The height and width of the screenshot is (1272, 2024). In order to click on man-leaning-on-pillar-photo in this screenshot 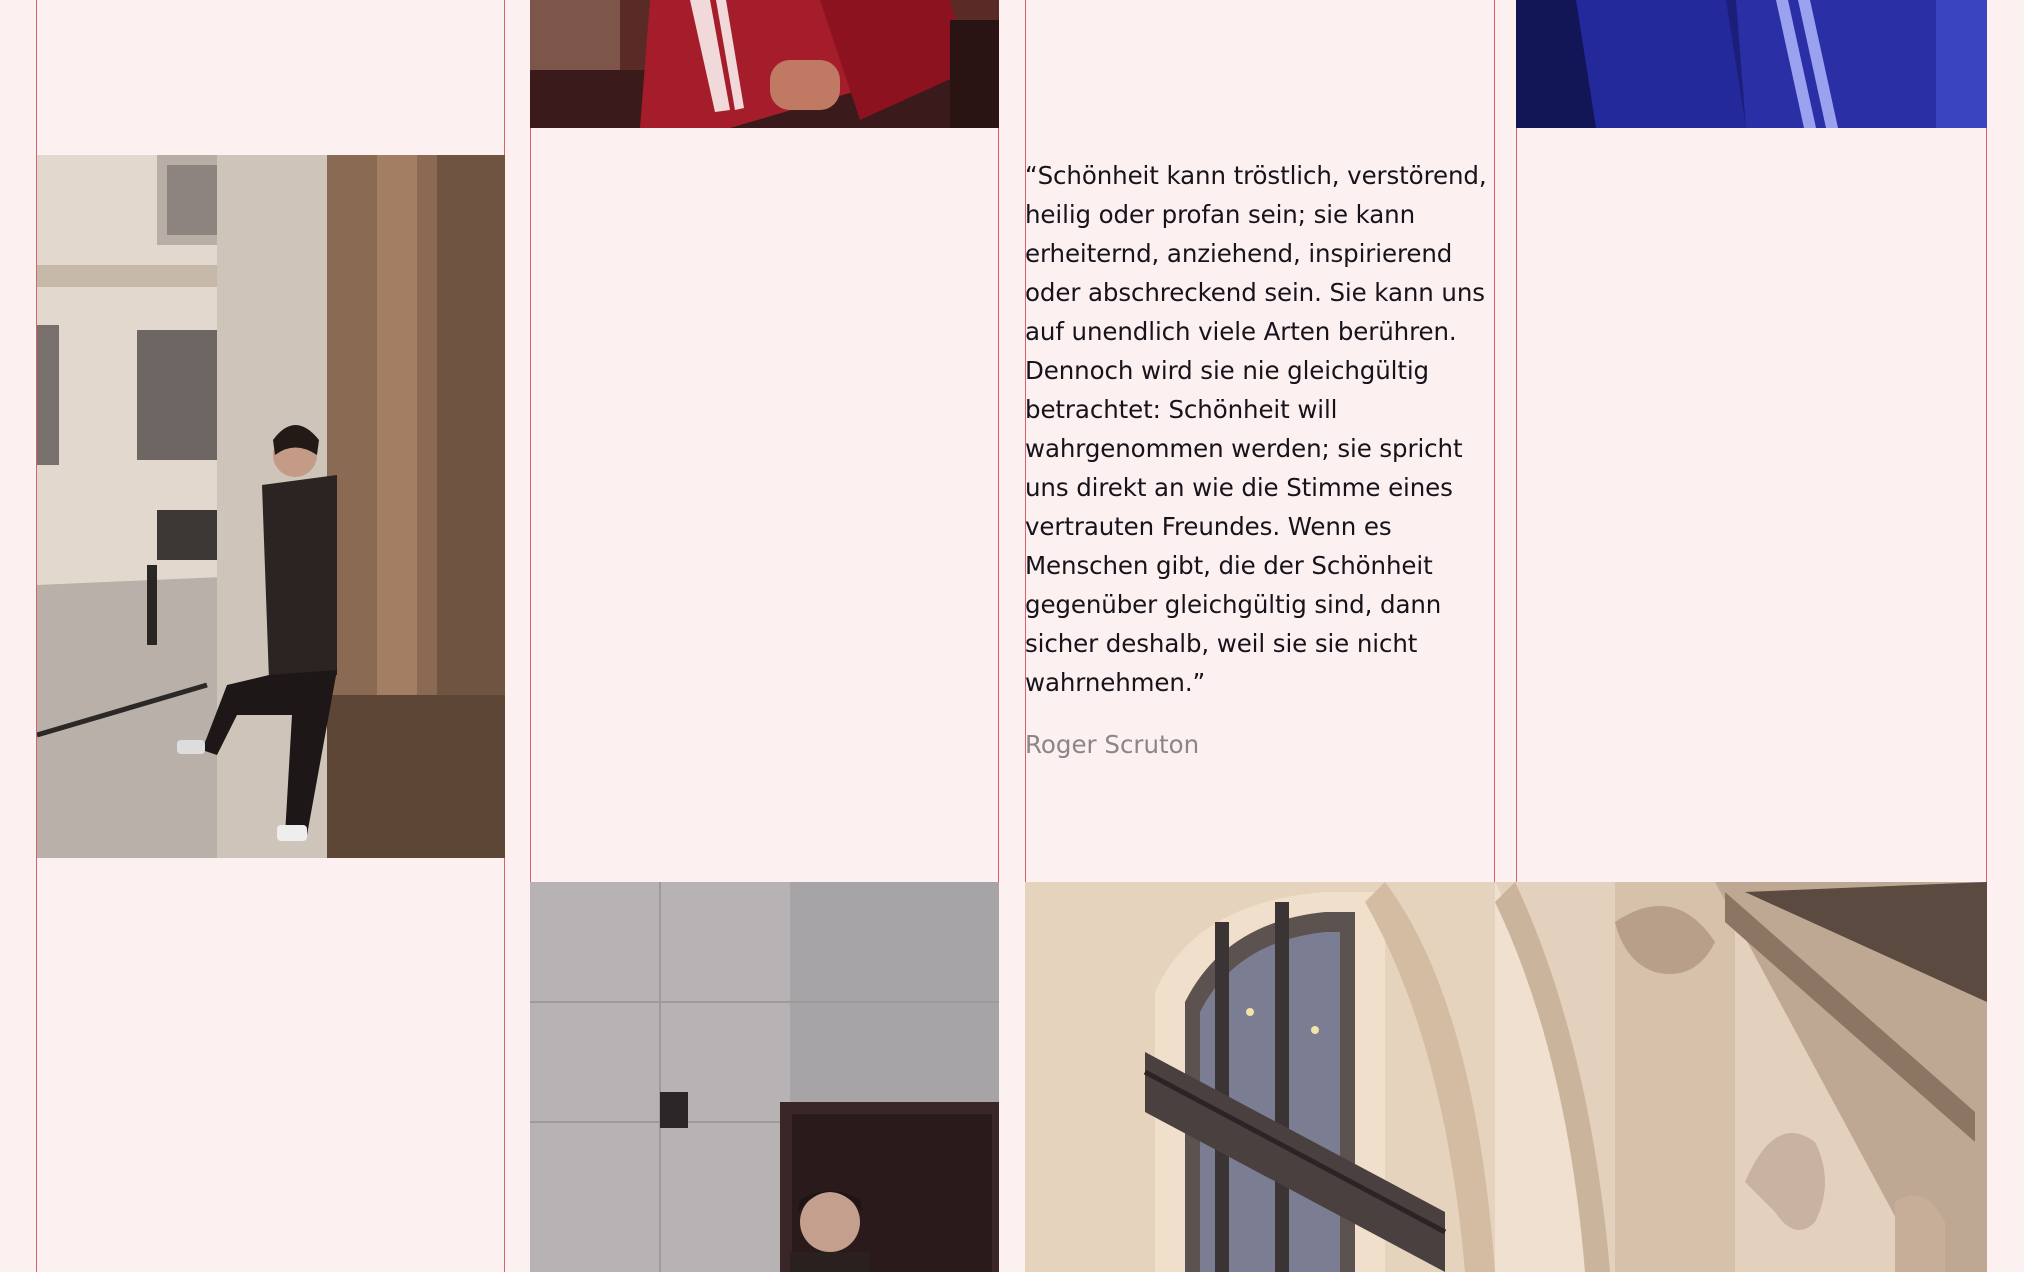, I will do `click(271, 506)`.